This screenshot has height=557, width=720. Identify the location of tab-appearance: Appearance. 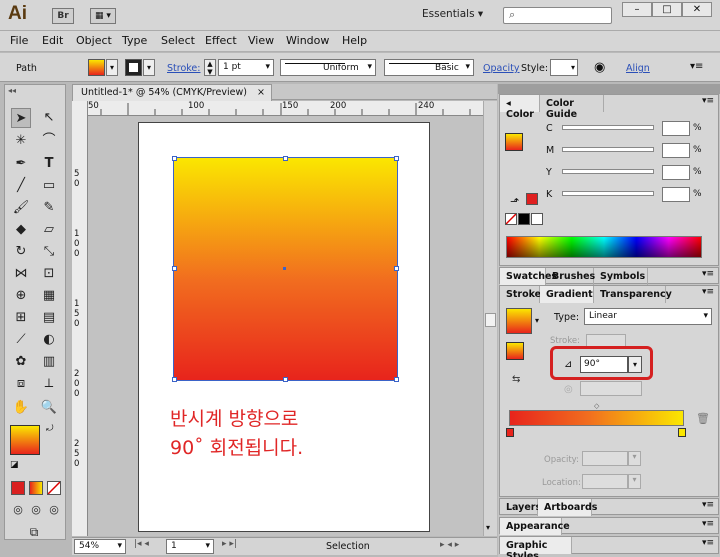
(535, 526).